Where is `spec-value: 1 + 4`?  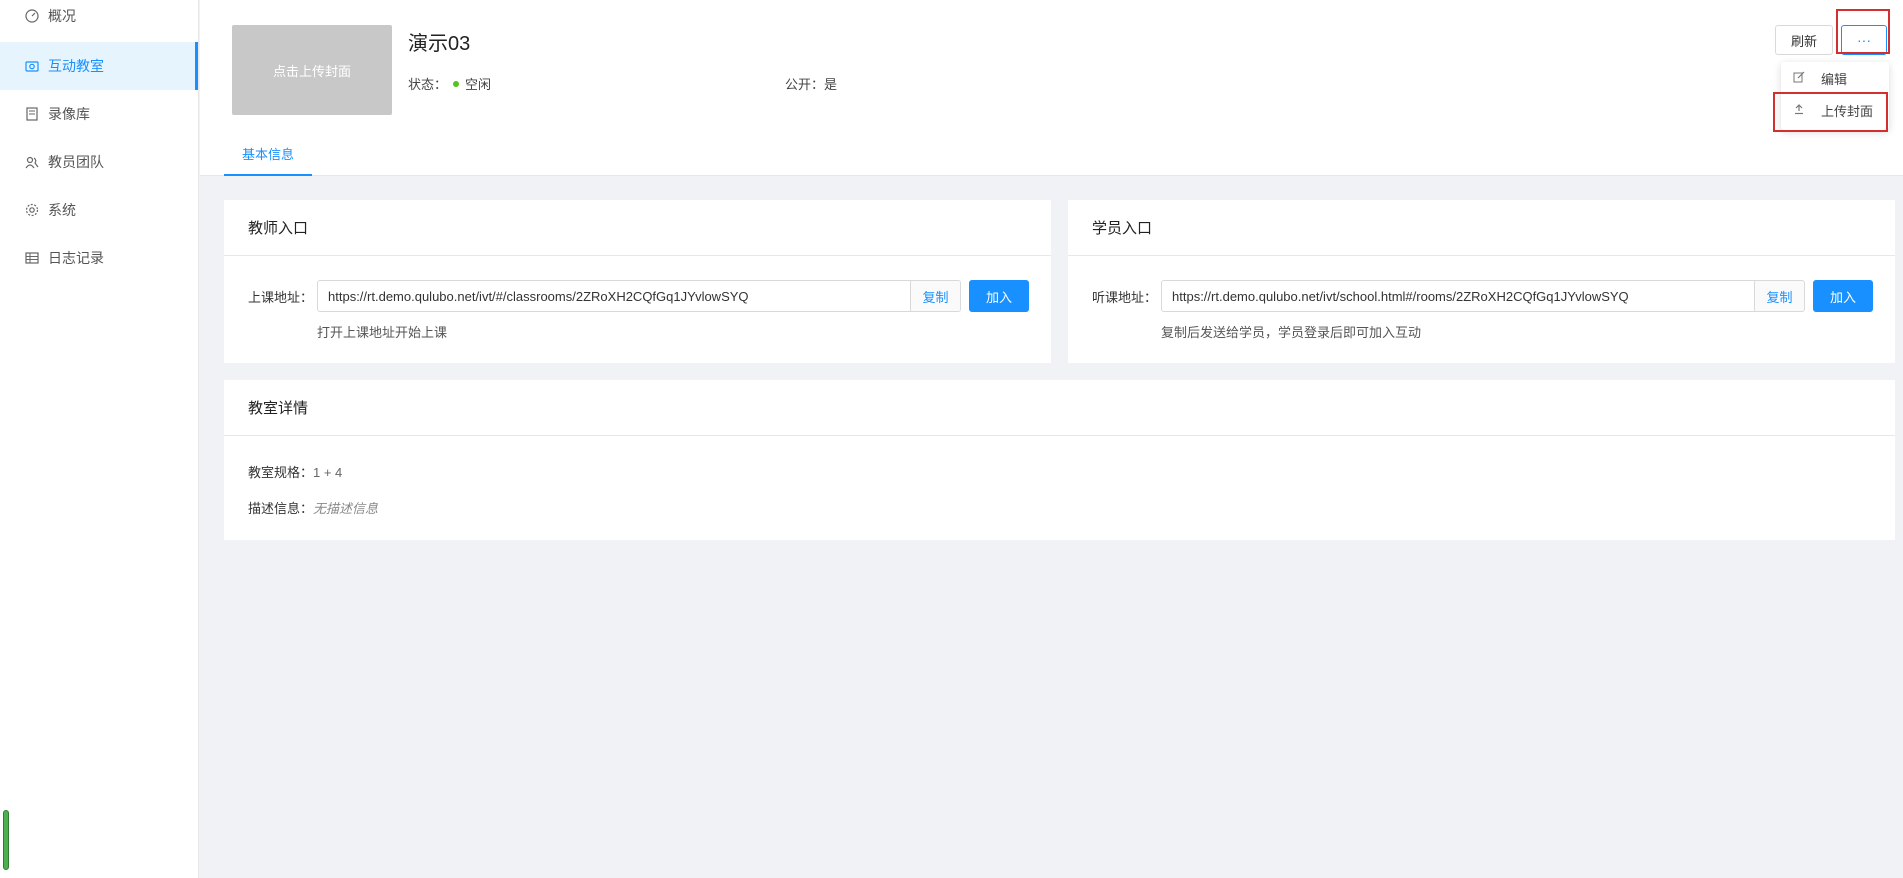 spec-value: 1 + 4 is located at coordinates (328, 472).